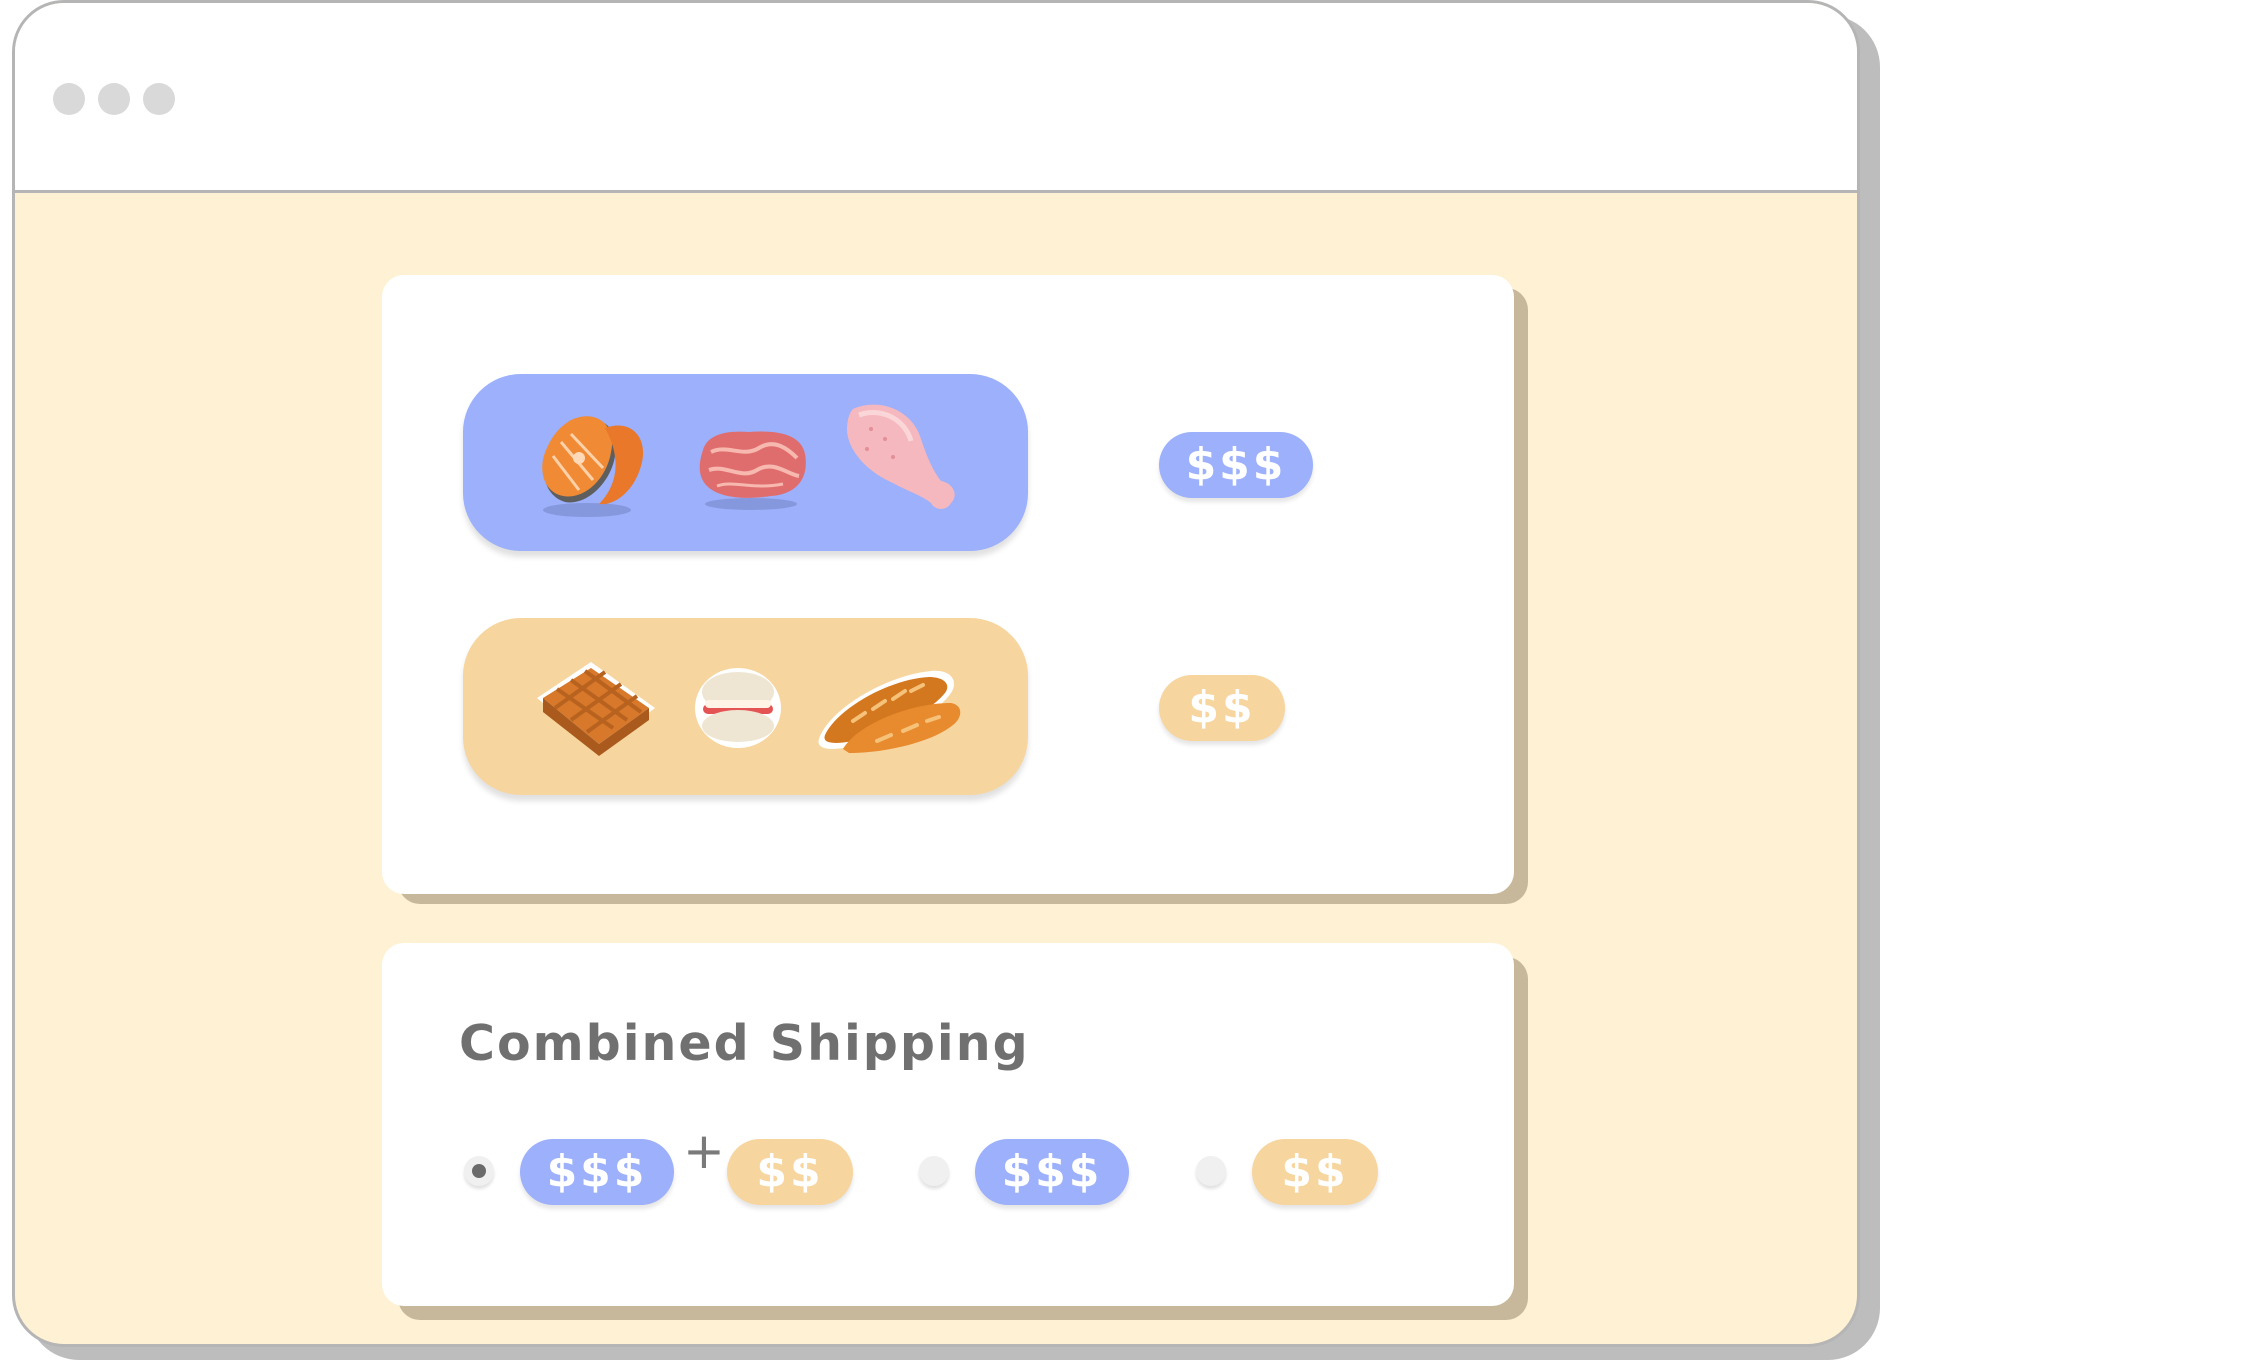 The height and width of the screenshot is (1360, 2241). What do you see at coordinates (738, 708) in the screenshot?
I see `macaron-icon` at bounding box center [738, 708].